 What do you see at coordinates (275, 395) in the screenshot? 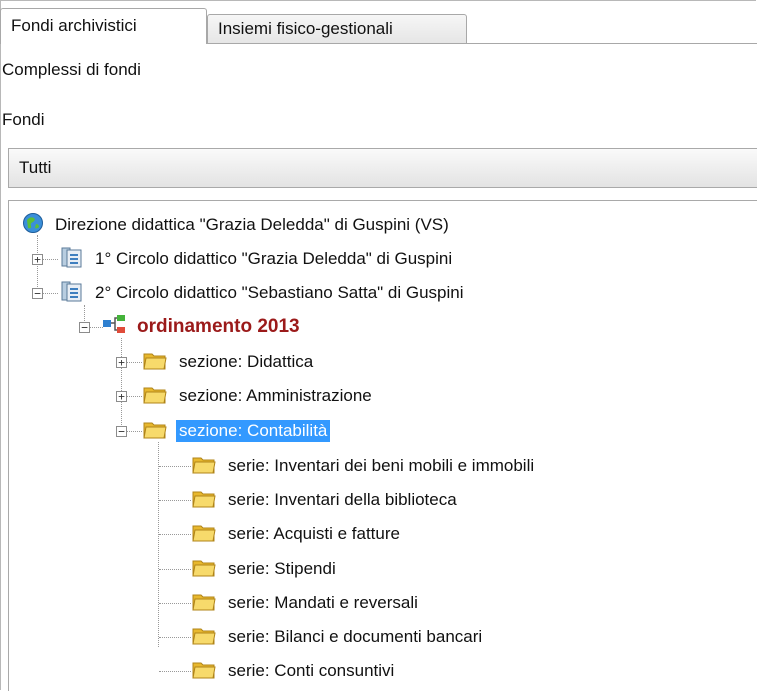
I see `tree-node-label: sezione: Amministrazione` at bounding box center [275, 395].